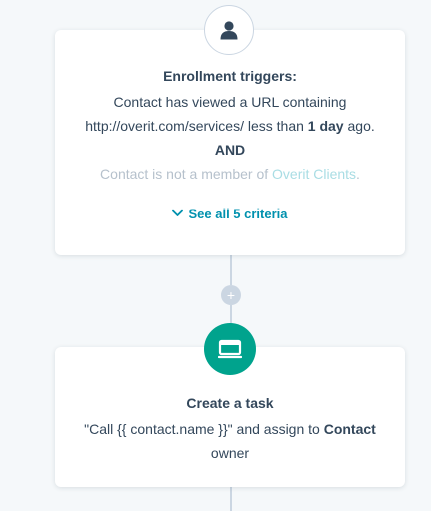 The width and height of the screenshot is (431, 511). I want to click on overit-clients-link: Overit Clients, so click(314, 174).